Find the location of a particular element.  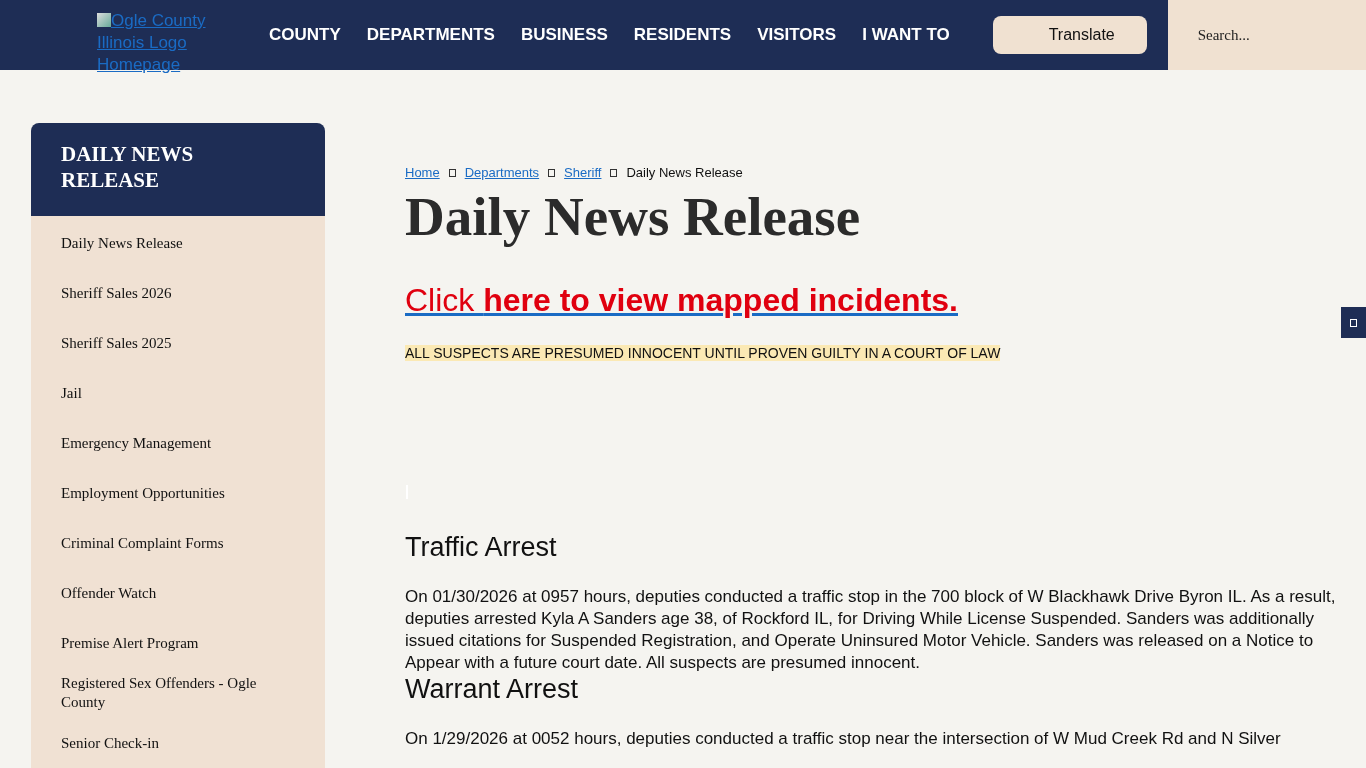

article-text: On 1/29/2026 at 0052 hours, deputies conducted a traffic stop near the intersection of W Mud Creek Rd and N Silver is located at coordinates (843, 739).